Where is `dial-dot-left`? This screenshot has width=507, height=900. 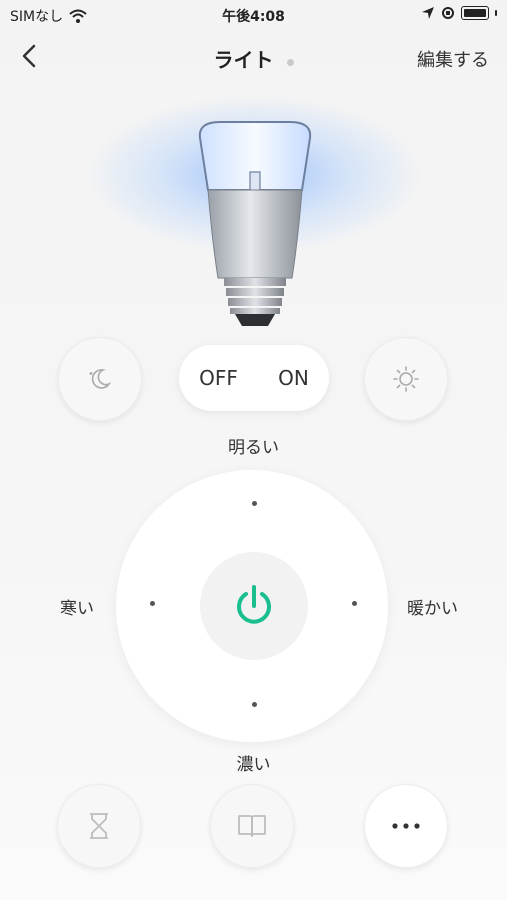
dial-dot-left is located at coordinates (152, 603).